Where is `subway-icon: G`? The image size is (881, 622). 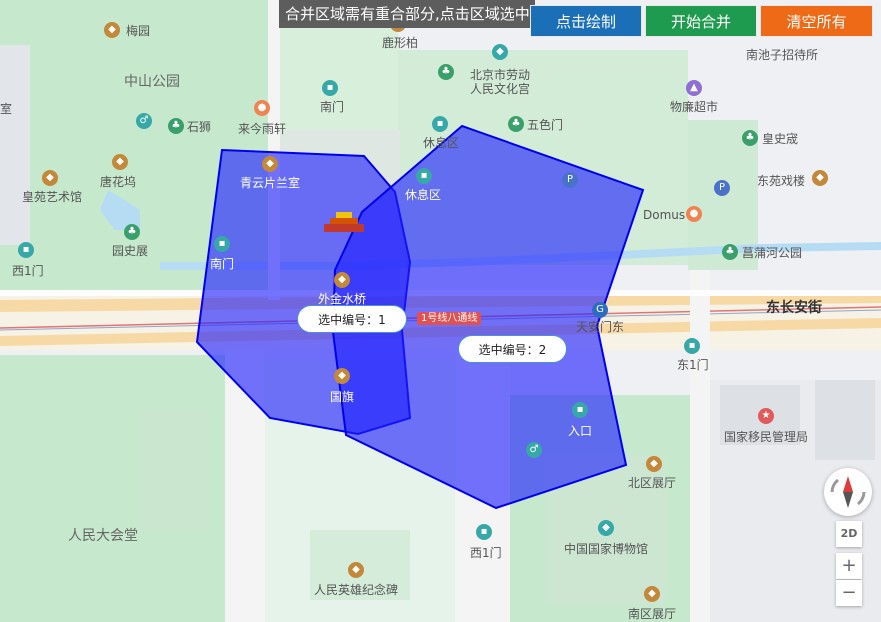
subway-icon: G is located at coordinates (600, 310).